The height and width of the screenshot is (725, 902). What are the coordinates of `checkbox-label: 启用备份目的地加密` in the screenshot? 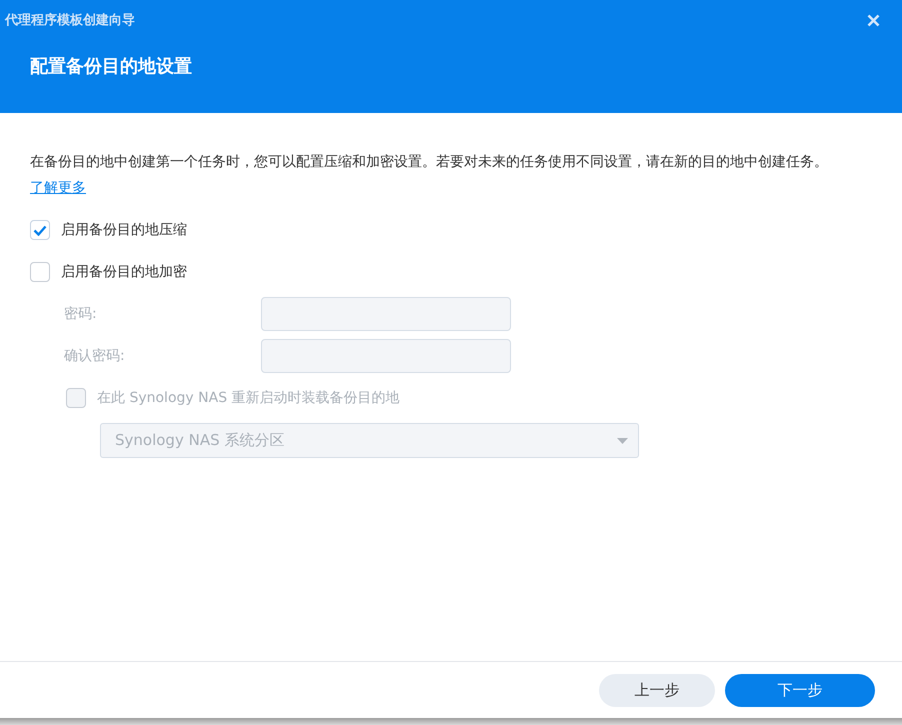 It's located at (124, 272).